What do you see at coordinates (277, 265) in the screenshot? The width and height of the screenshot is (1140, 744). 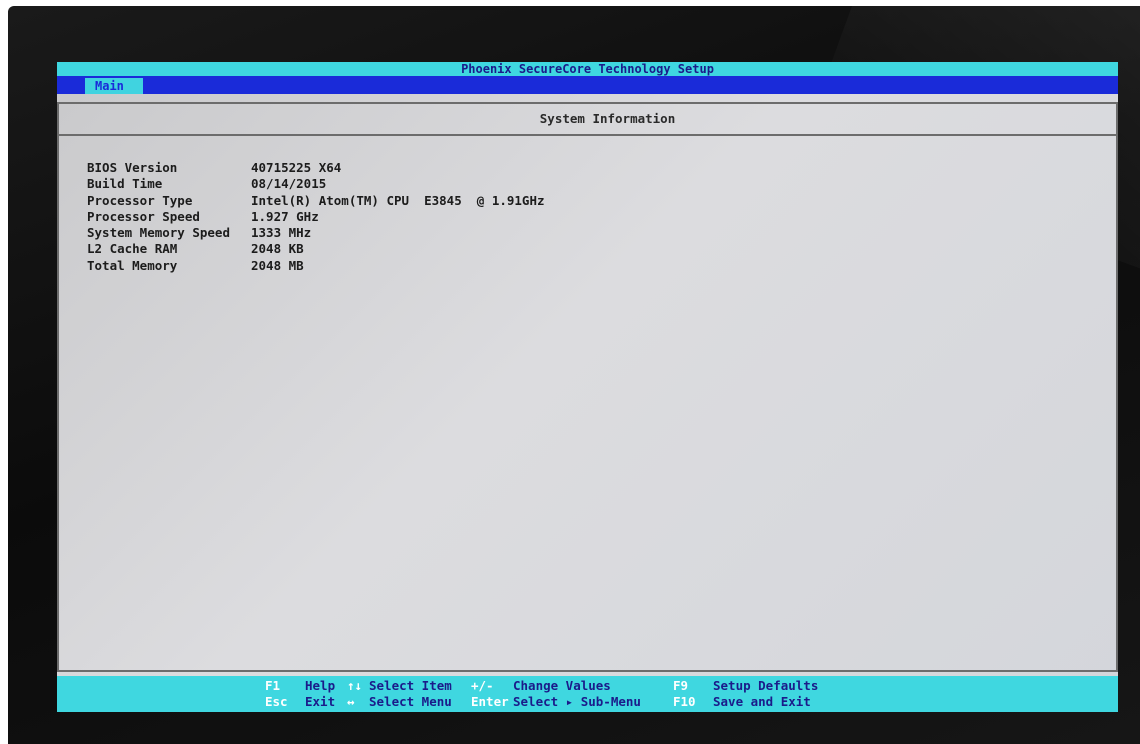 I see `info-value: 2048 MB` at bounding box center [277, 265].